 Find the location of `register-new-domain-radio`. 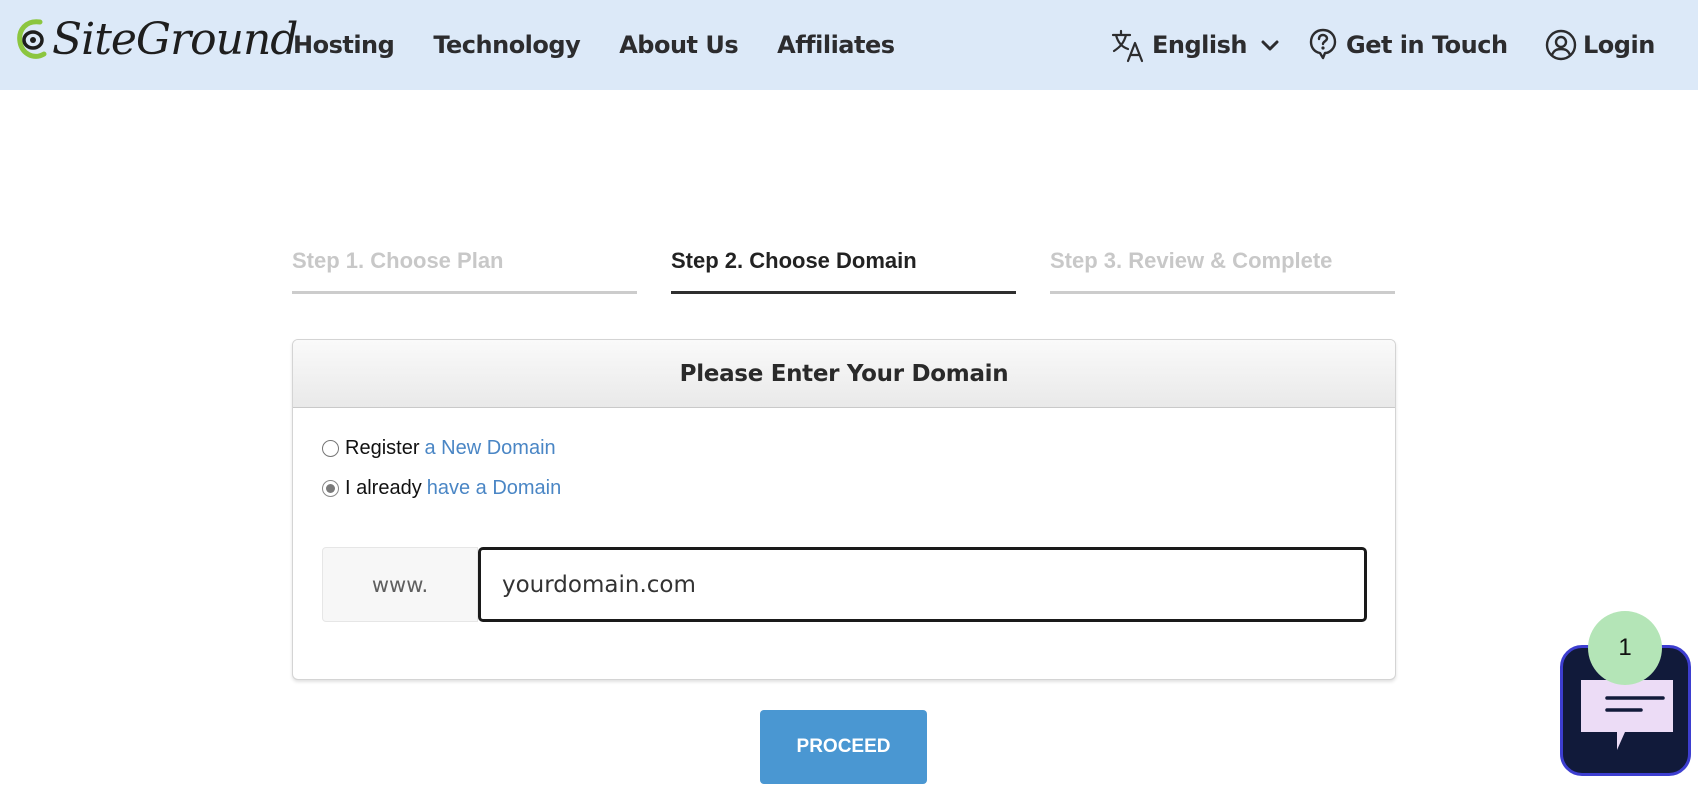

register-new-domain-radio is located at coordinates (330, 448).